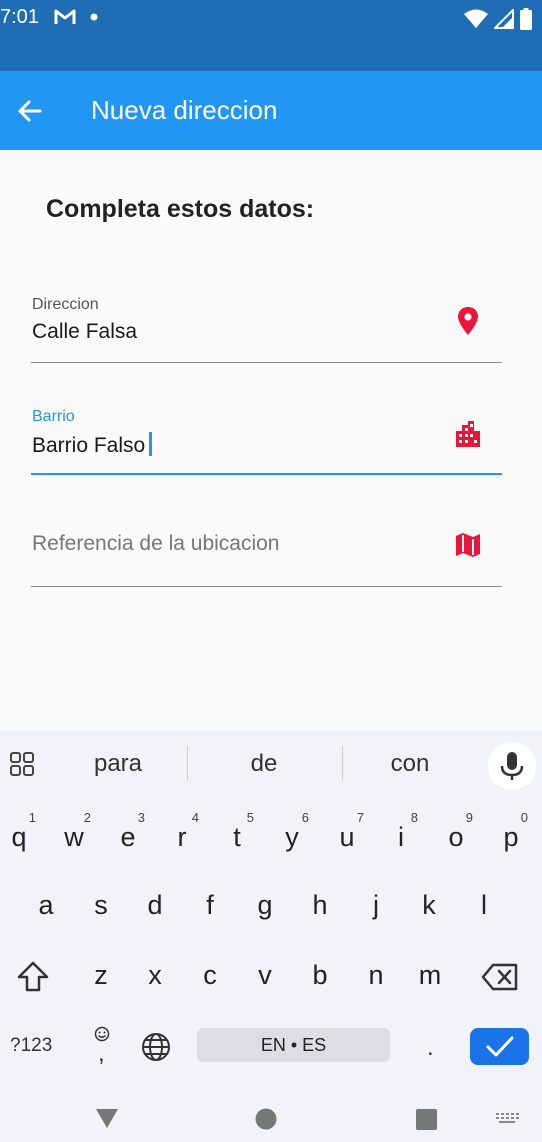 This screenshot has height=1142, width=542. I want to click on status-bar: 7:01, so click(271, 35).